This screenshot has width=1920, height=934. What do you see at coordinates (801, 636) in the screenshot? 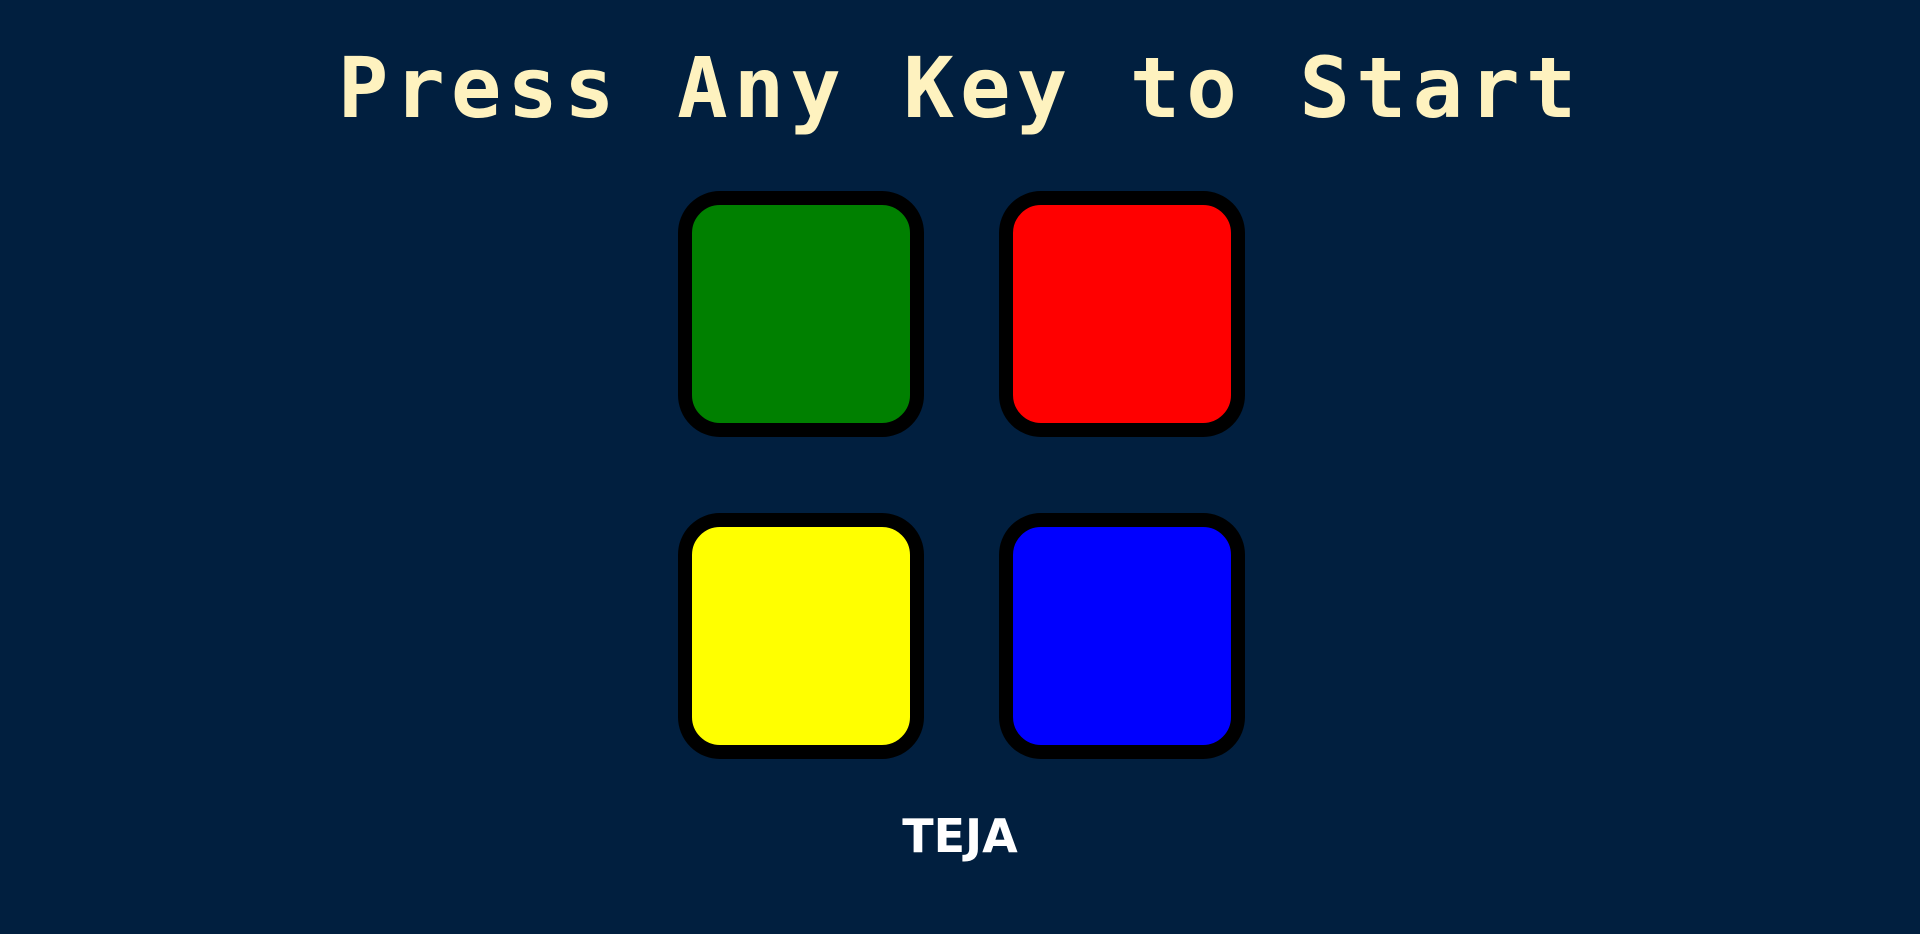
I see `yellow-pad-button` at bounding box center [801, 636].